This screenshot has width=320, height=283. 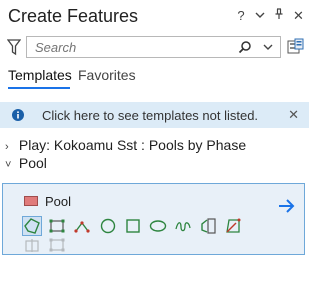 I want to click on circle-tool, so click(x=108, y=226).